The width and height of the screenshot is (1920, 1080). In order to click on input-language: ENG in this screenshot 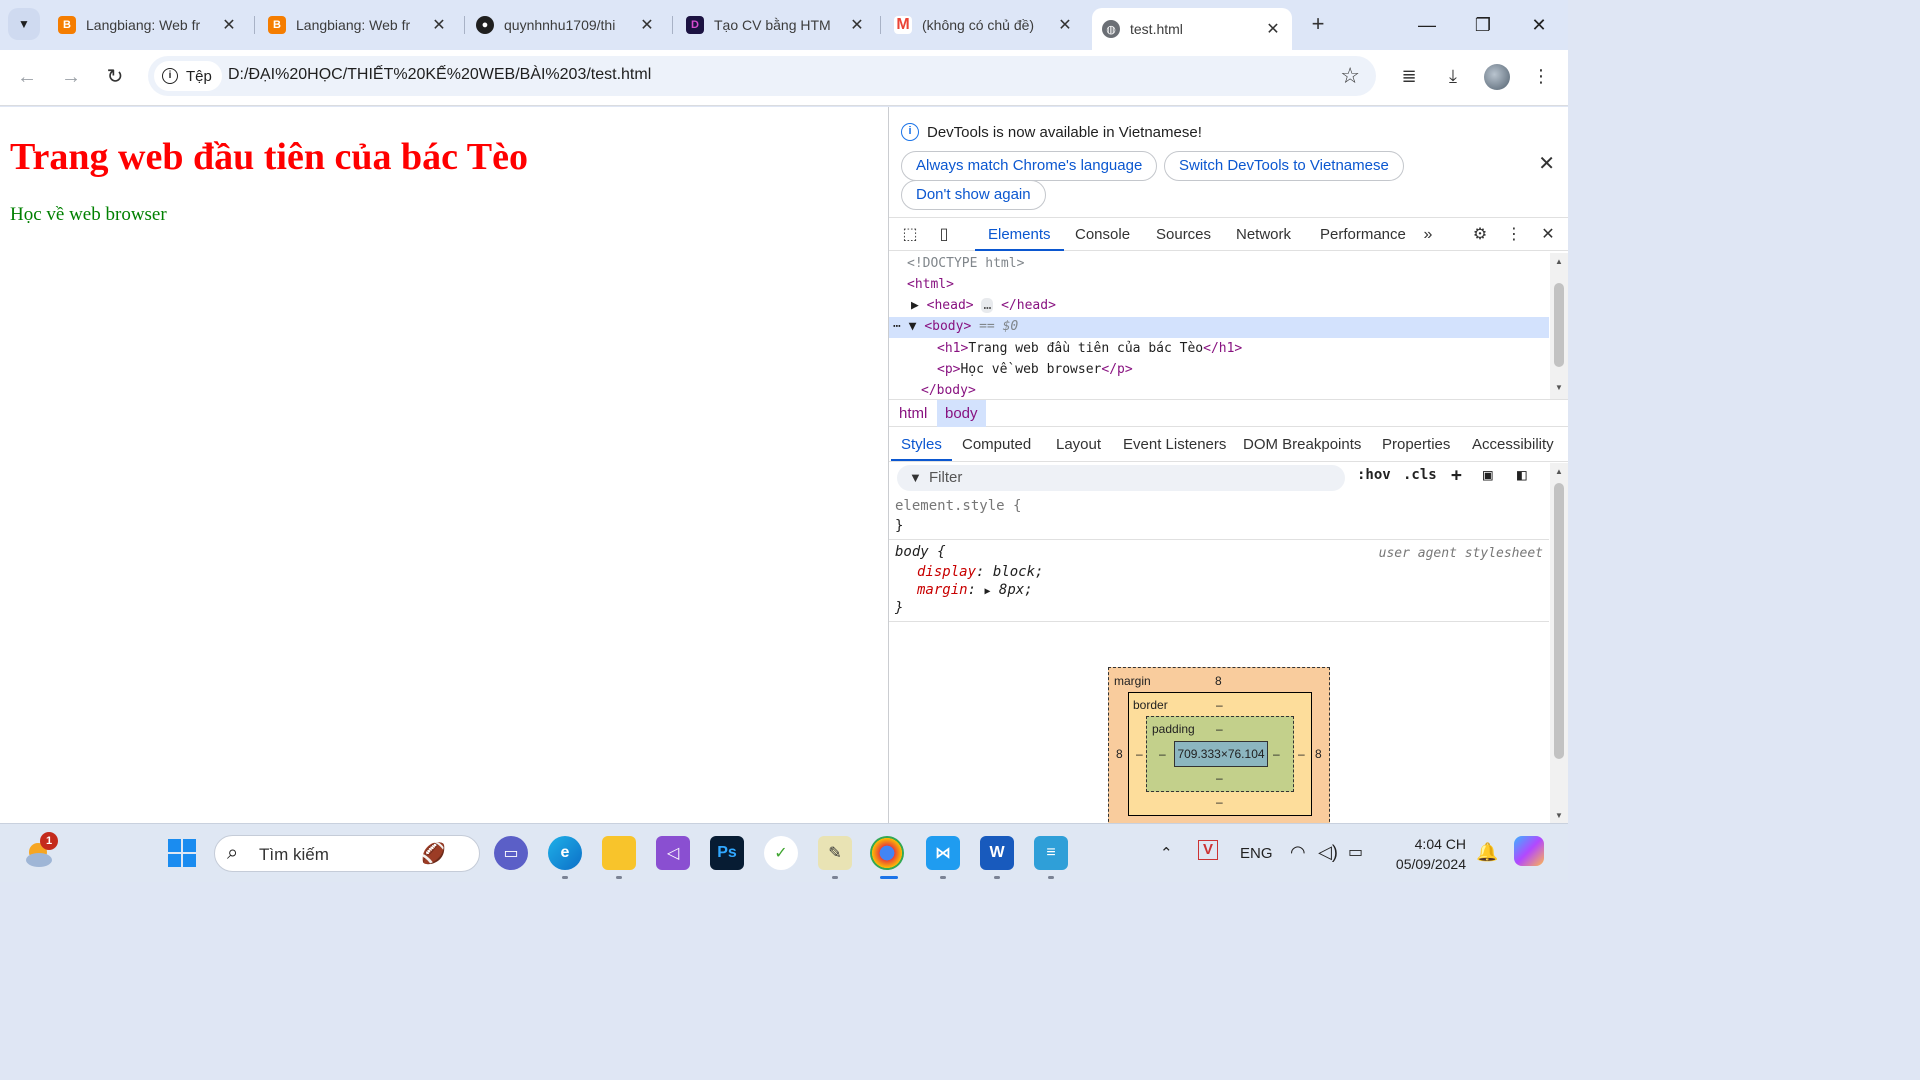, I will do `click(1256, 853)`.